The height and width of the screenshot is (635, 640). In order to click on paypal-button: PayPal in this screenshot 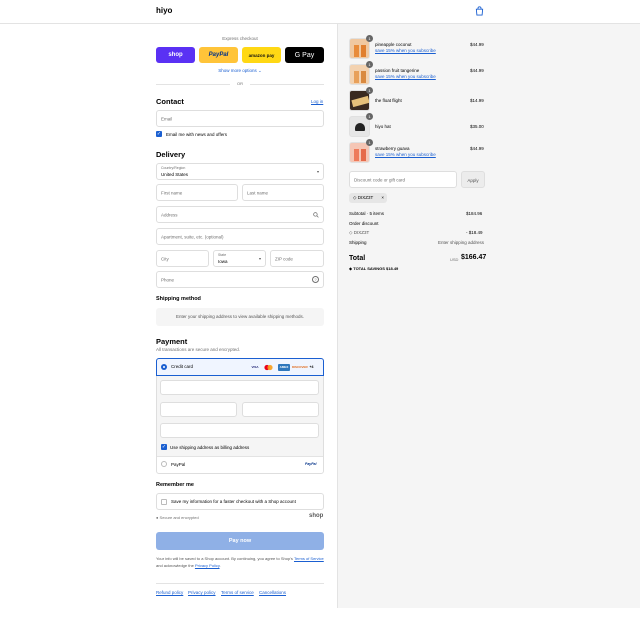, I will do `click(218, 55)`.